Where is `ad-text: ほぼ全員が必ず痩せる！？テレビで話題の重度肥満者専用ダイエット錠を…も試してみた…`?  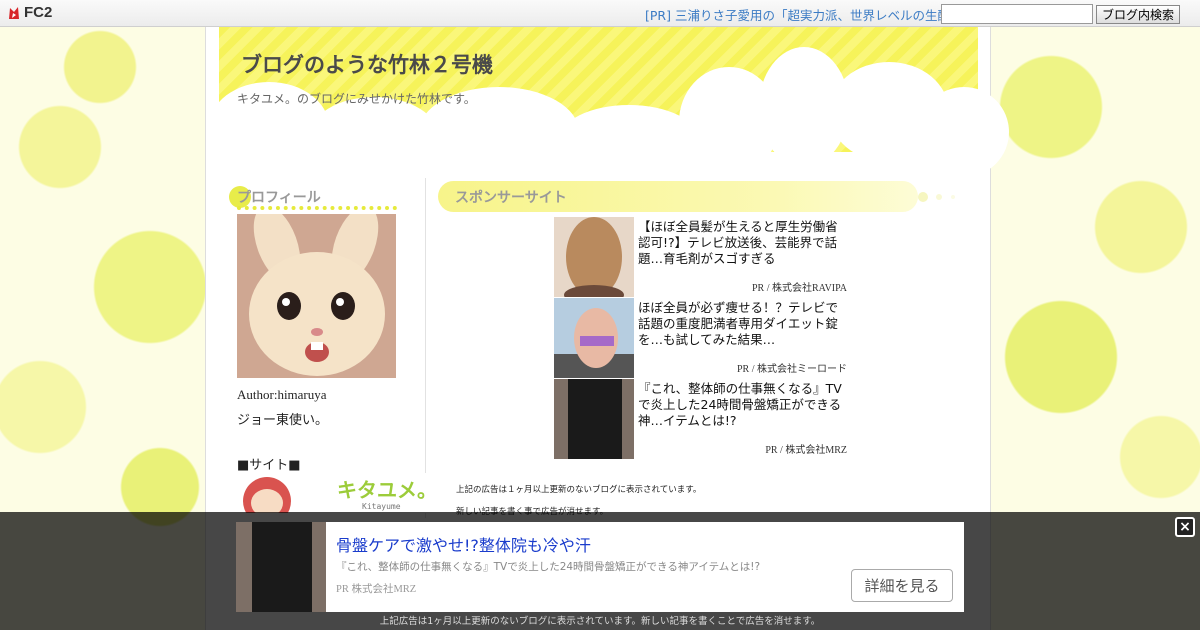
ad-text: ほぼ全員が必ず痩せる！？テレビで話題の重度肥満者専用ダイエット錠を…も試してみた… is located at coordinates (744, 324).